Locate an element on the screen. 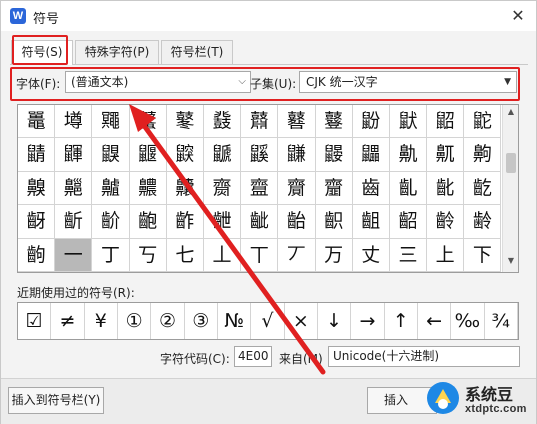  symbol-cell: 鼱 is located at coordinates (37, 155).